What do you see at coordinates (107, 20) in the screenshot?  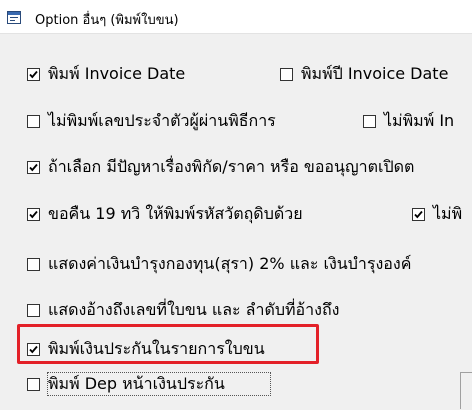 I see `window-title: Option อื่นๆ (พิมพ์ใบขน)` at bounding box center [107, 20].